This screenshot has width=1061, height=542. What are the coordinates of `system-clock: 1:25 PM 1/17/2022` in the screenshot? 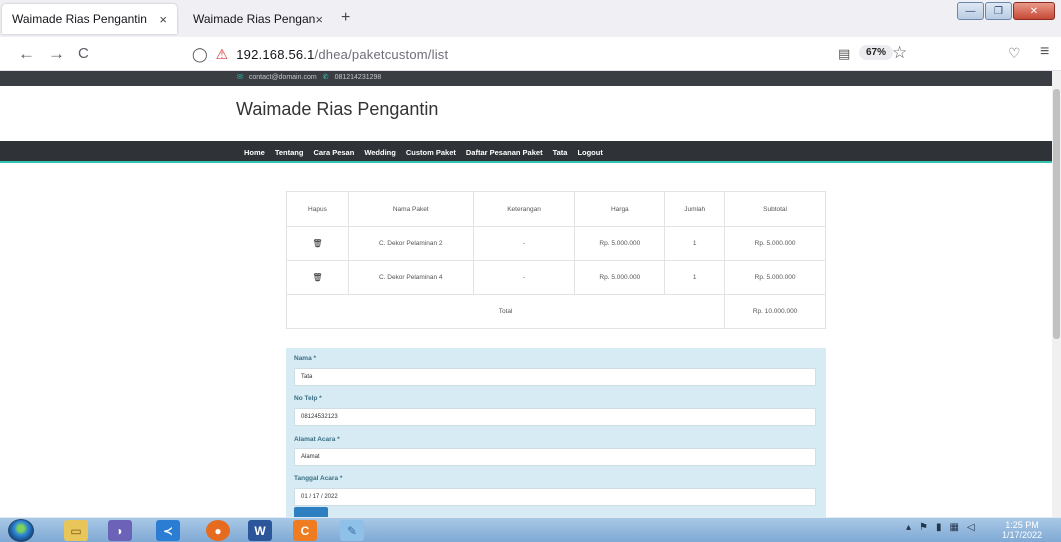 It's located at (1022, 530).